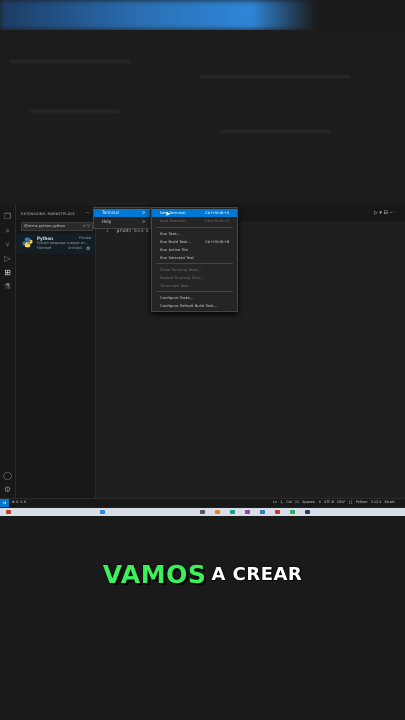 The width and height of the screenshot is (405, 720). What do you see at coordinates (4, 503) in the screenshot?
I see `remote-icon: ⋊` at bounding box center [4, 503].